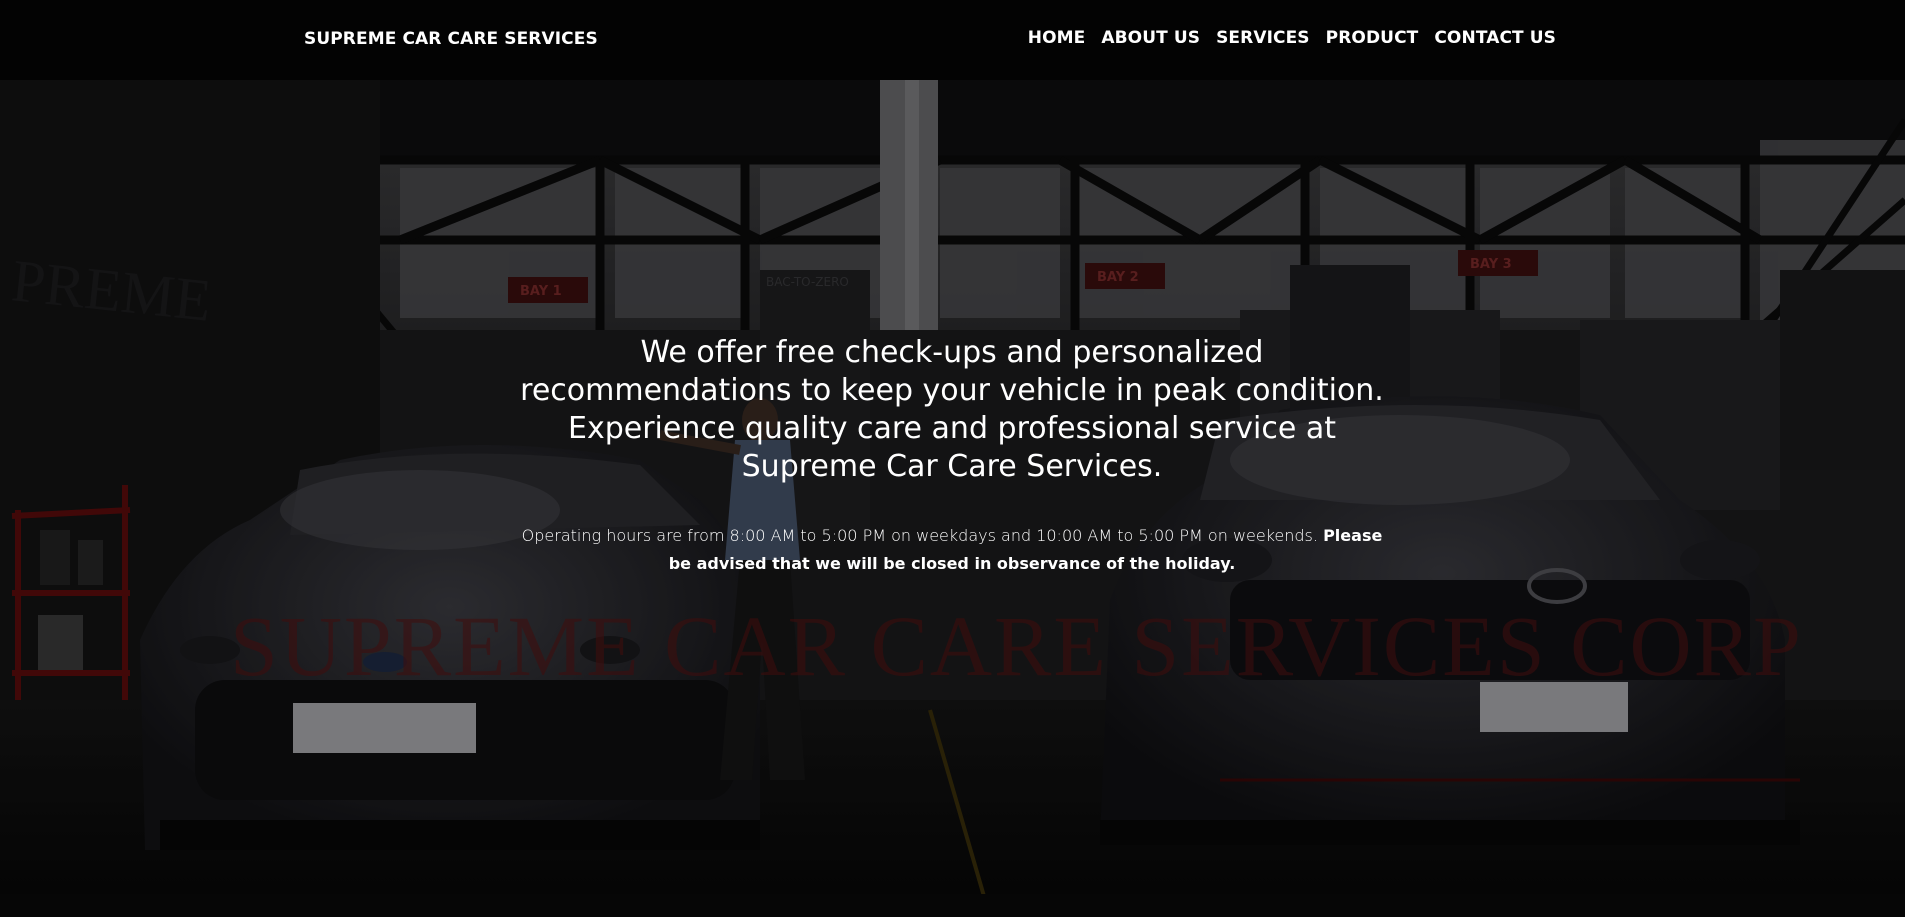 The image size is (1905, 917). I want to click on nav-link-about-us: ABOUT US, so click(1150, 38).